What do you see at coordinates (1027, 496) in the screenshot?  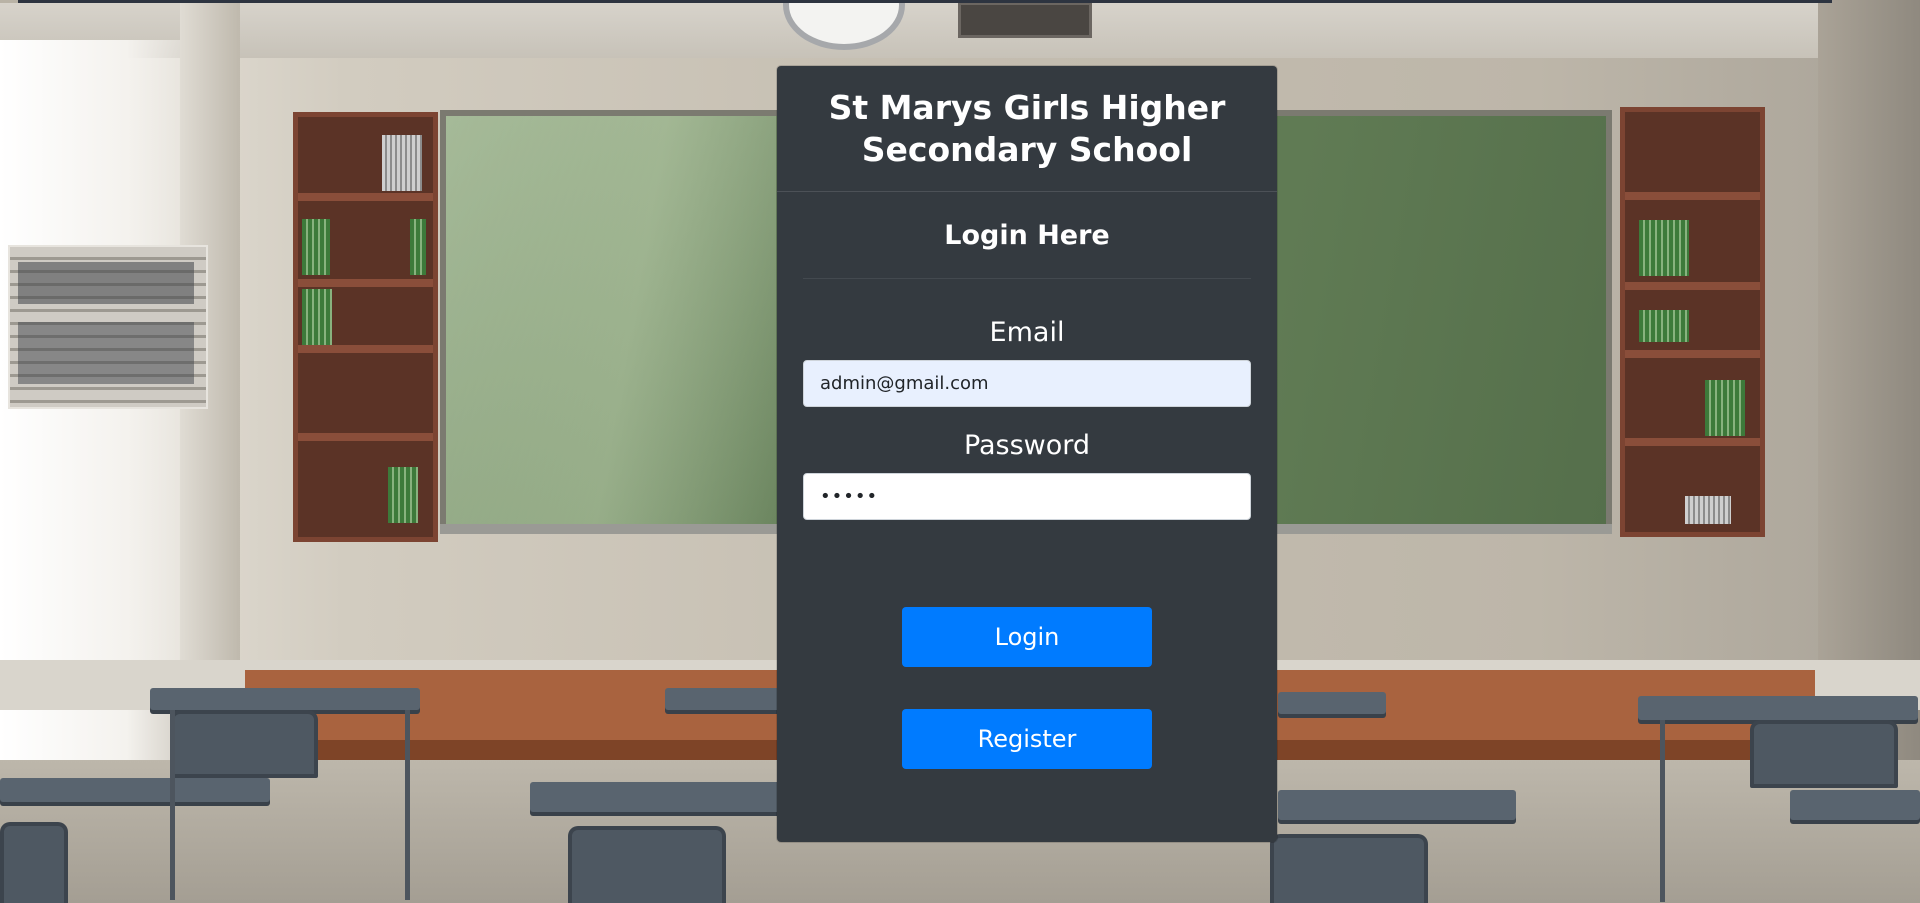 I see `password-input` at bounding box center [1027, 496].